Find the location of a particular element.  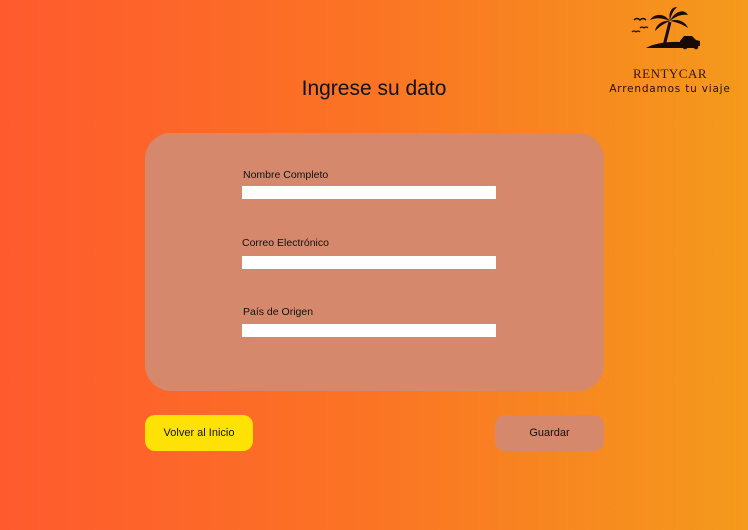

full-name-label: Nombre Completo is located at coordinates (286, 175).